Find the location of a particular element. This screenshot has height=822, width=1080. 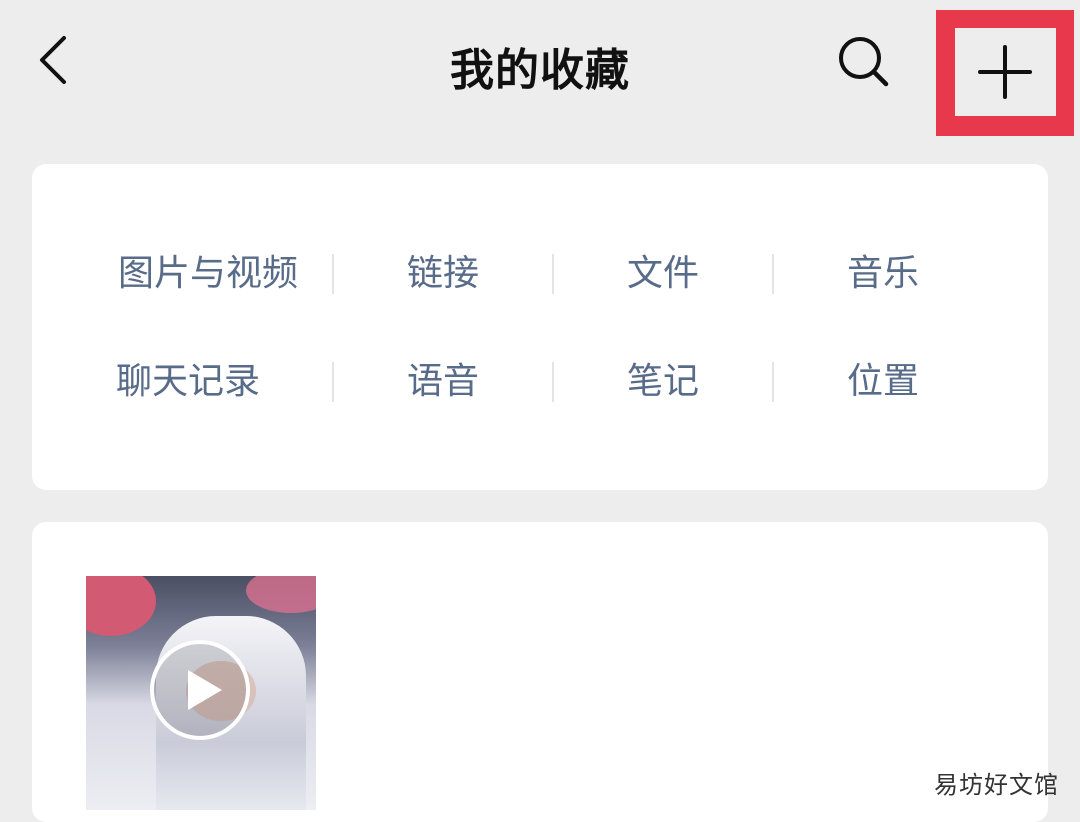

category-files: 文件 is located at coordinates (663, 274).